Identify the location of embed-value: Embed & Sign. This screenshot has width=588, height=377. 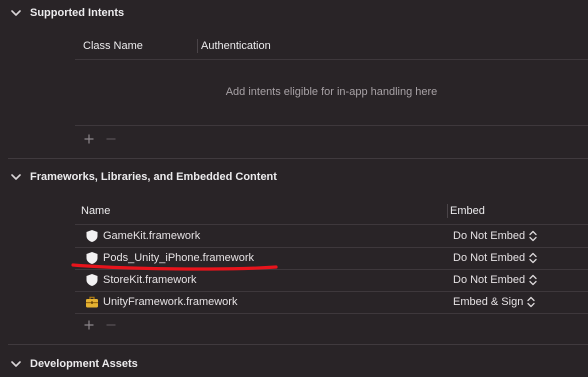
(488, 302).